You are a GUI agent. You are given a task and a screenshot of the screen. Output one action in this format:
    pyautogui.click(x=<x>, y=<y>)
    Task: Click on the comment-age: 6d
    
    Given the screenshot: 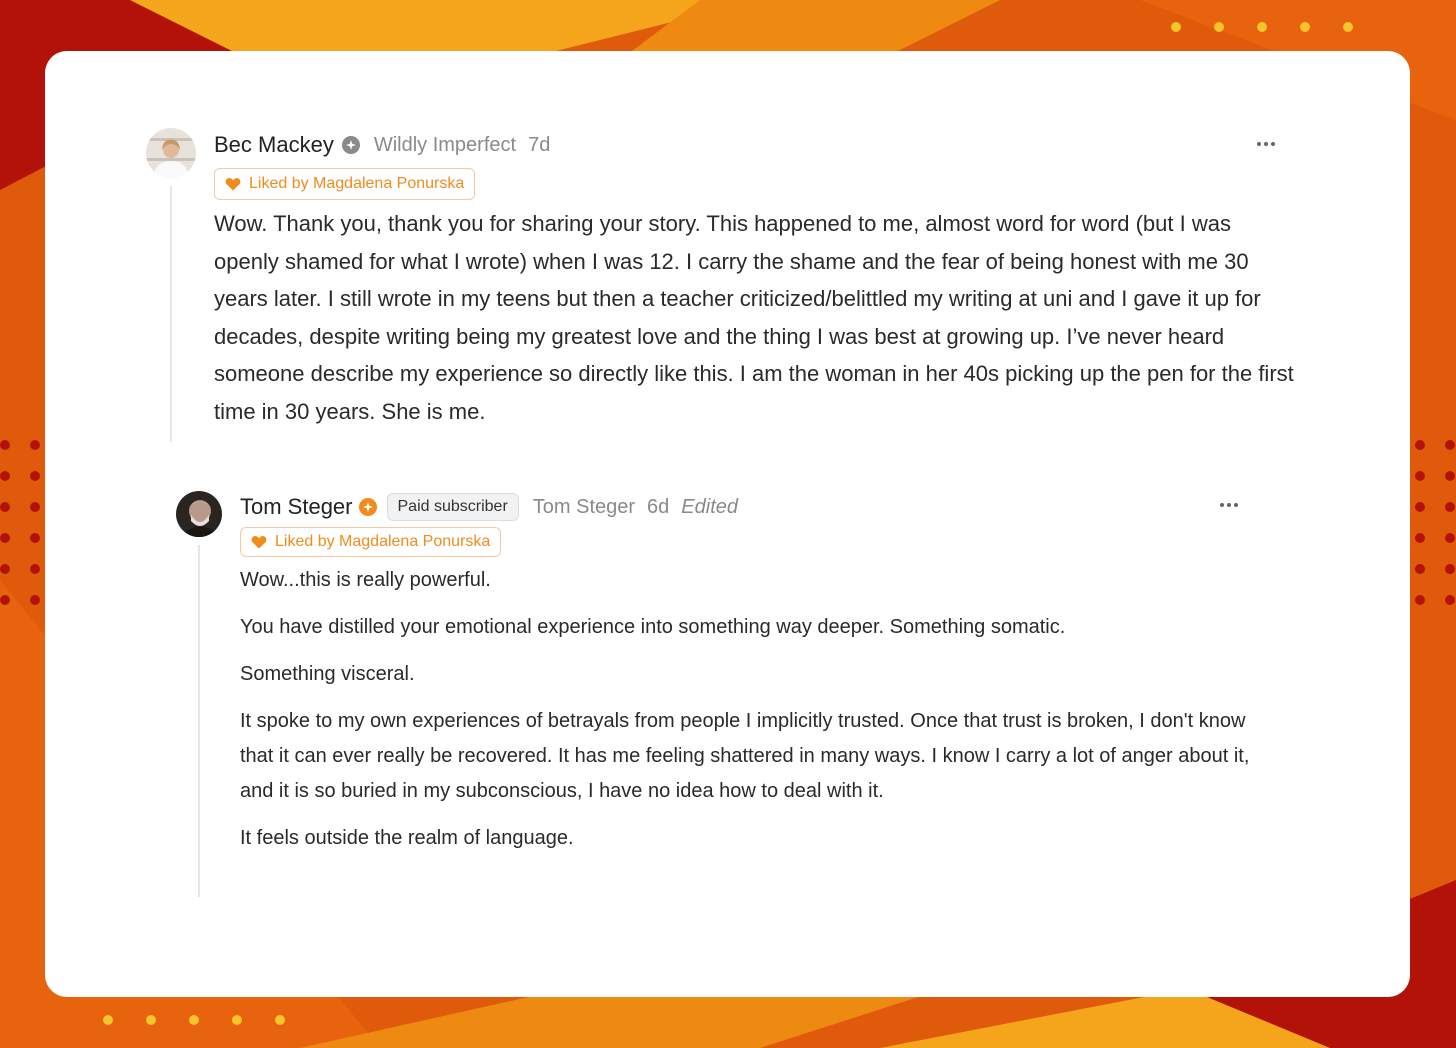 What is the action you would take?
    pyautogui.click(x=658, y=507)
    